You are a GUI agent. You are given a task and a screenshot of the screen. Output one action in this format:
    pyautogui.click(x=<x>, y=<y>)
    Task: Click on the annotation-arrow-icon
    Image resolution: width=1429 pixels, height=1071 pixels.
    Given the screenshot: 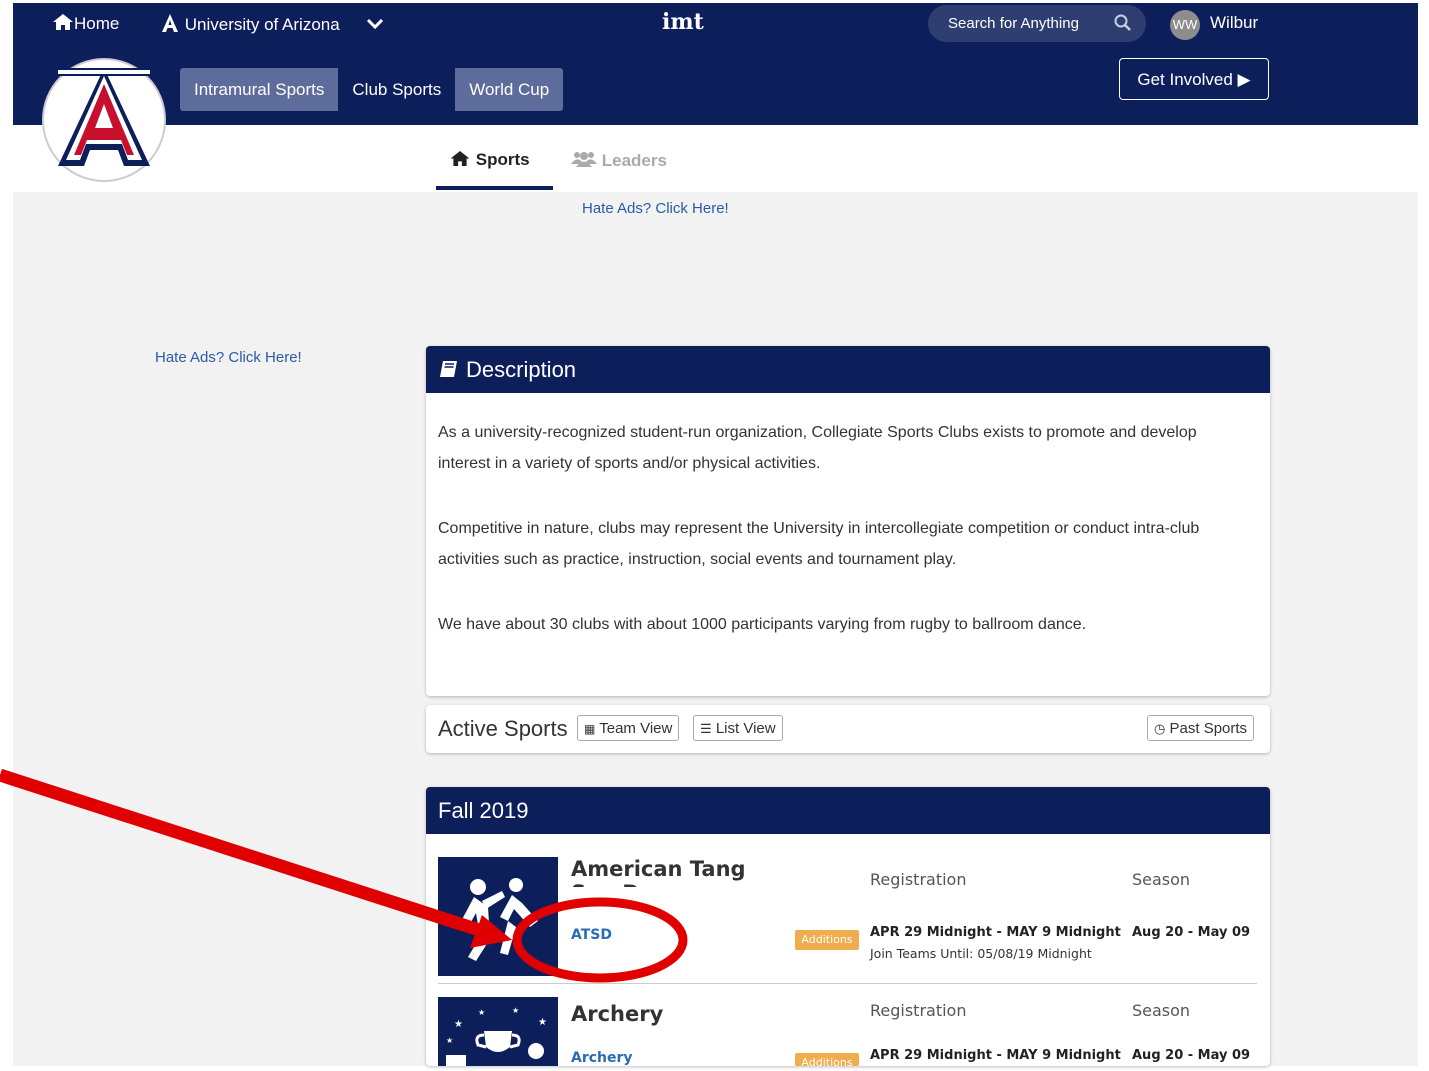 What is the action you would take?
    pyautogui.click(x=256, y=858)
    